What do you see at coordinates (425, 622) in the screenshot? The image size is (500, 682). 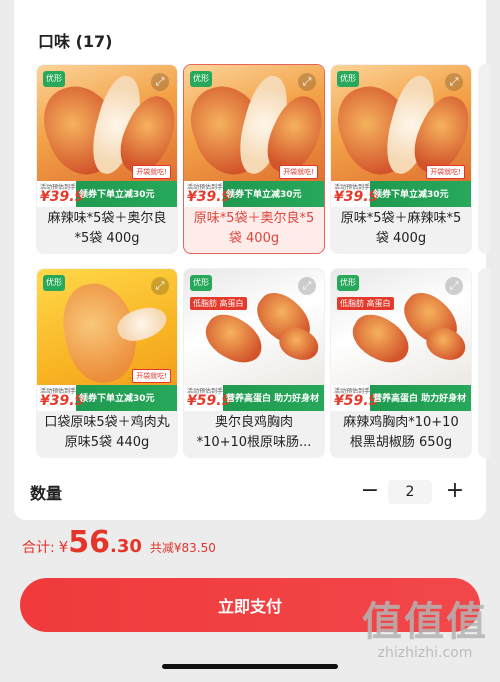 I see `watermark-logo: 值值值` at bounding box center [425, 622].